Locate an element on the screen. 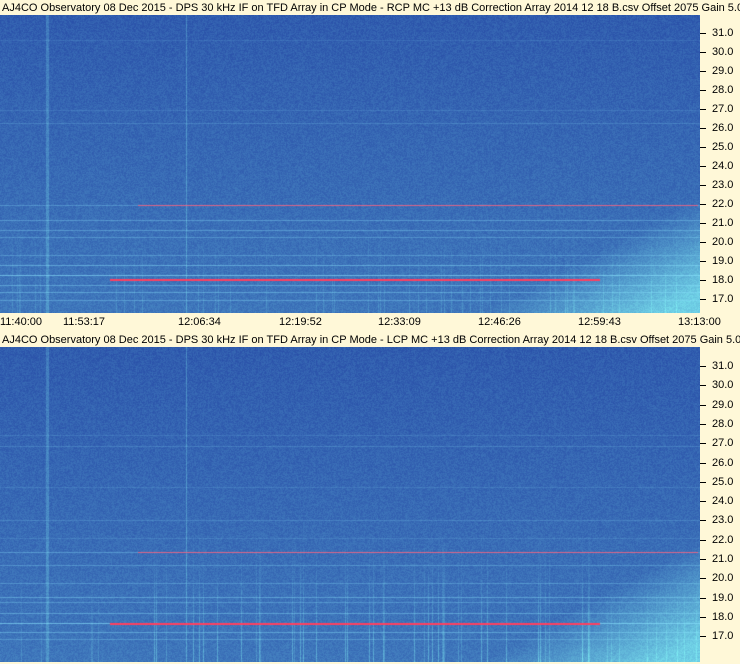  x-tick-label: 12:59:43 is located at coordinates (599, 322).